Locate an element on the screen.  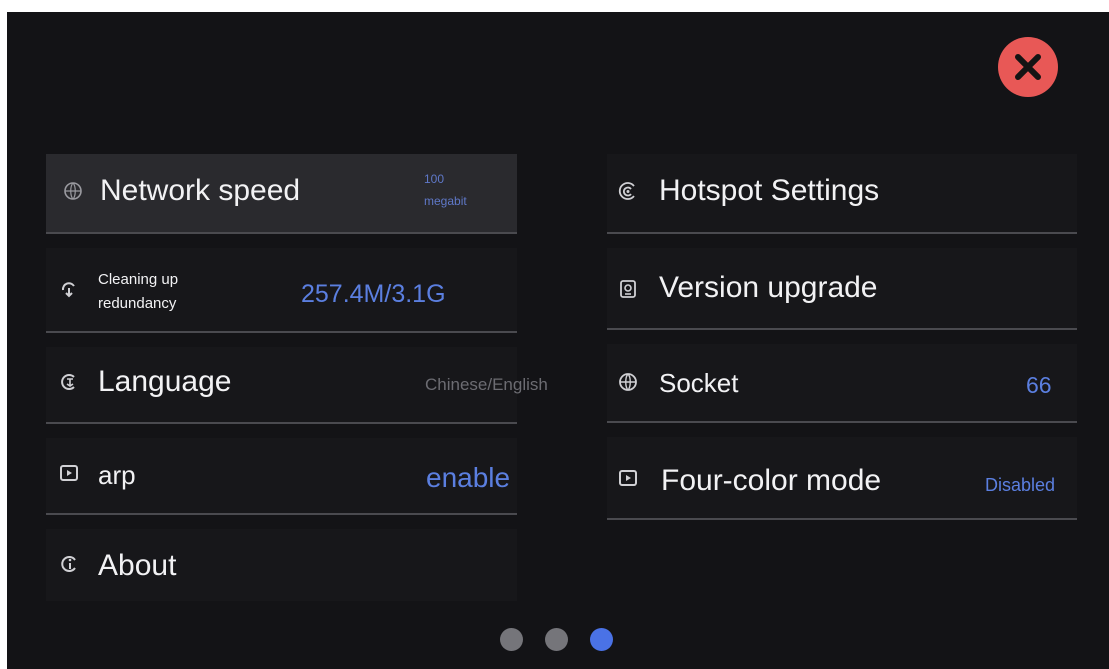
cleaning-redundancy-item: Cleaning up redundancy 257.4M/3.1G is located at coordinates (281, 290).